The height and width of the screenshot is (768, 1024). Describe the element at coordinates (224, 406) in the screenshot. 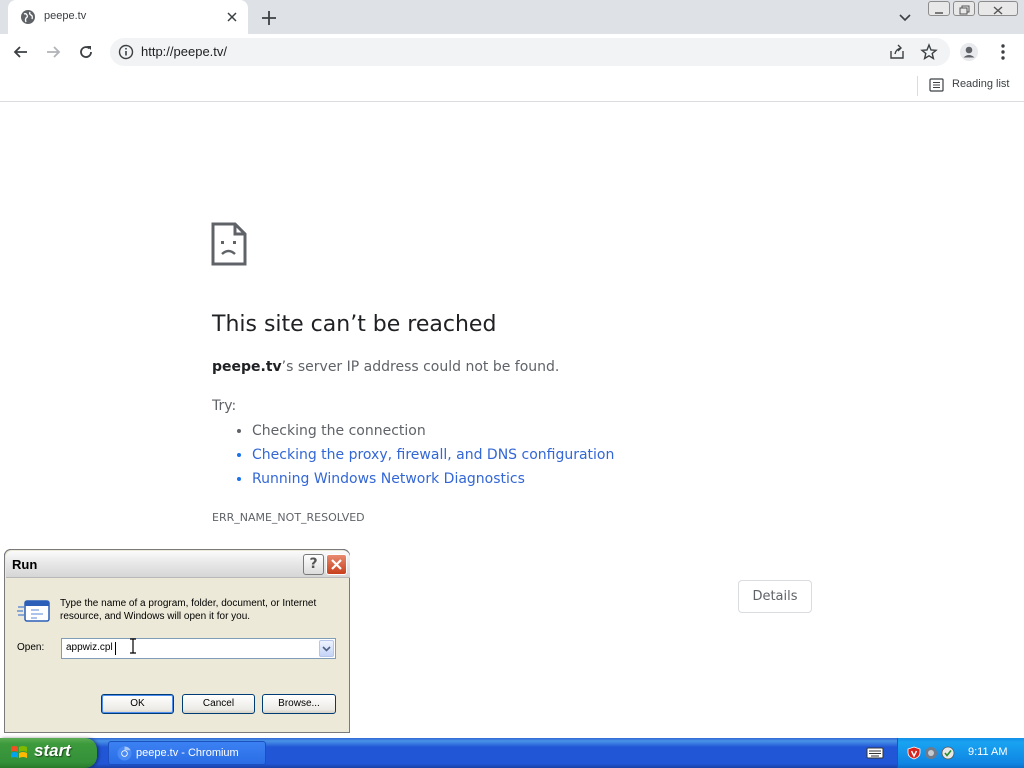

I see `try-label: Try:` at that location.